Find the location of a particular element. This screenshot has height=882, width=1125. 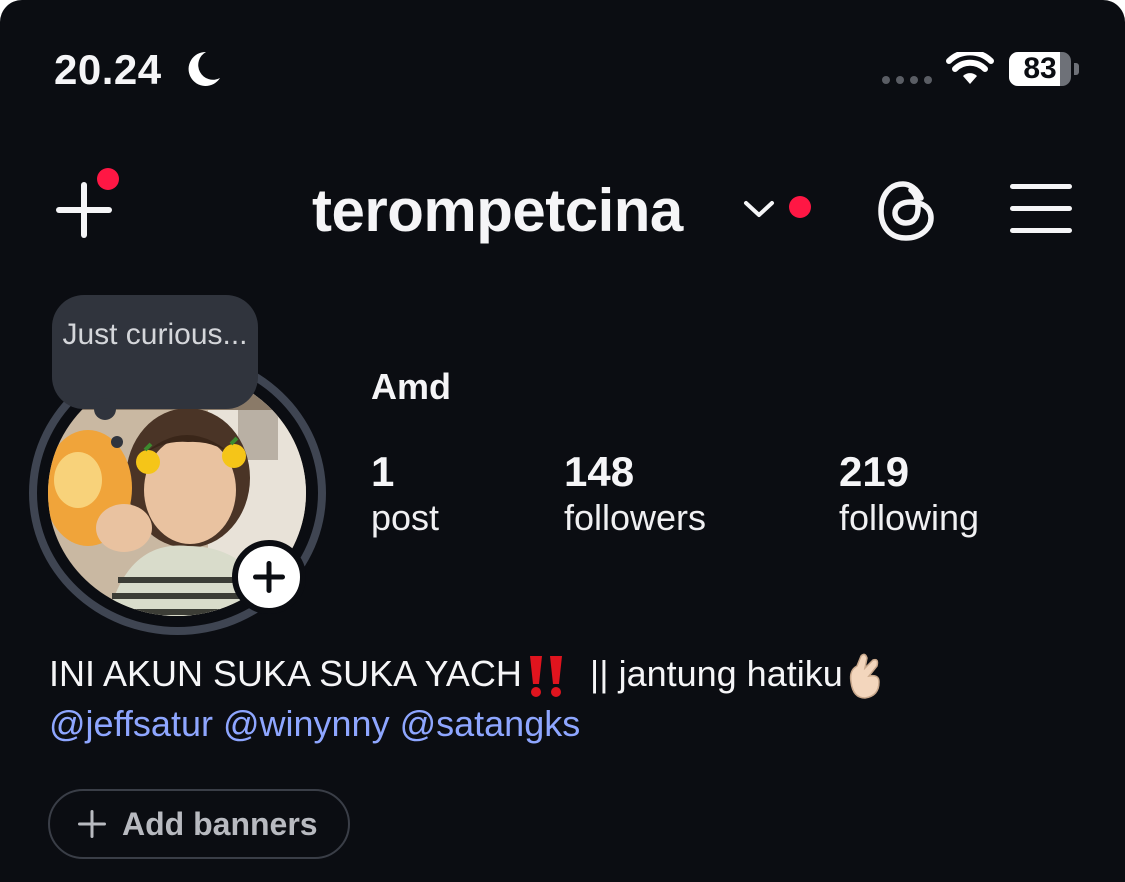

username-switcher: terompetcina is located at coordinates (497, 210).